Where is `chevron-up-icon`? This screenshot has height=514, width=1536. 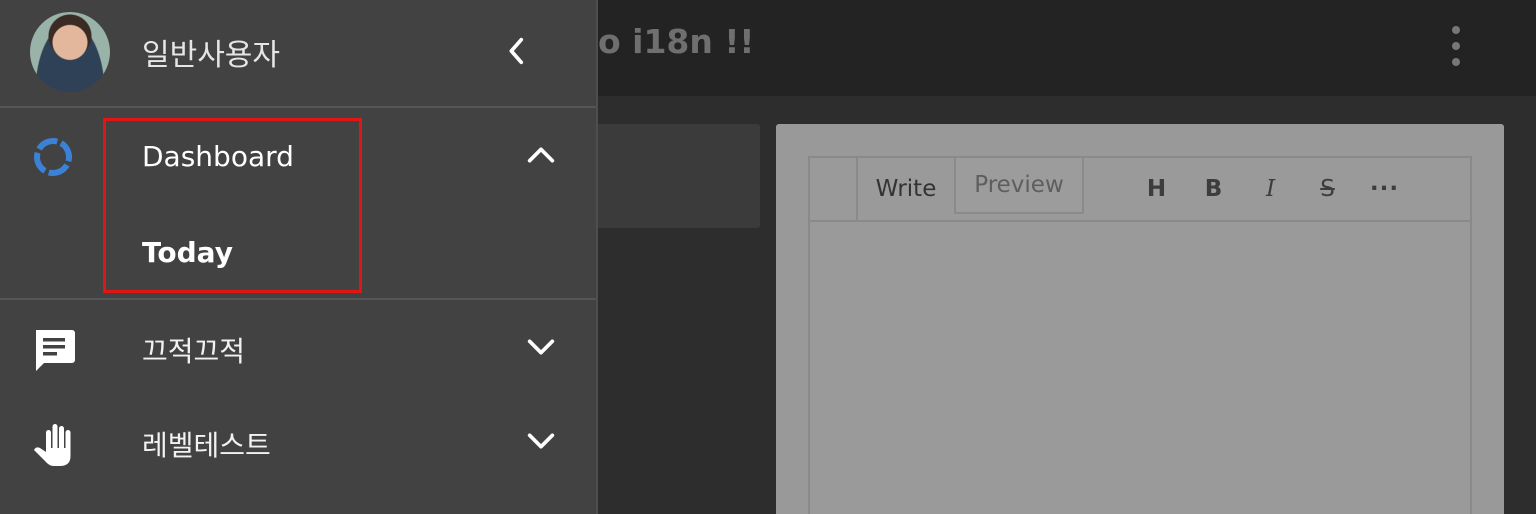
chevron-up-icon is located at coordinates (541, 155).